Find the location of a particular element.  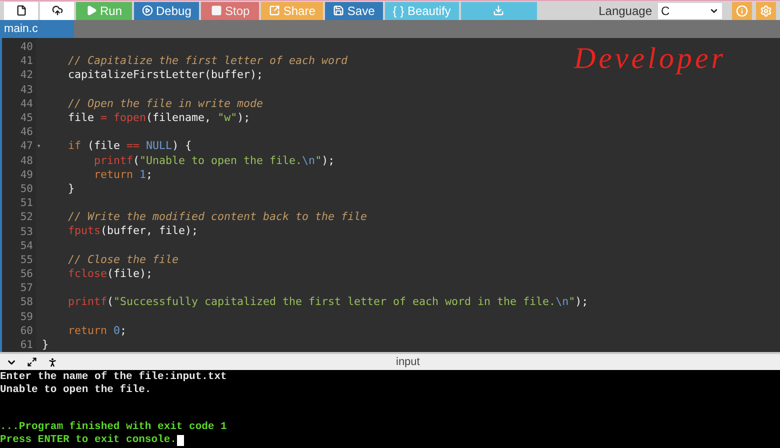

language-label: Language is located at coordinates (625, 11).